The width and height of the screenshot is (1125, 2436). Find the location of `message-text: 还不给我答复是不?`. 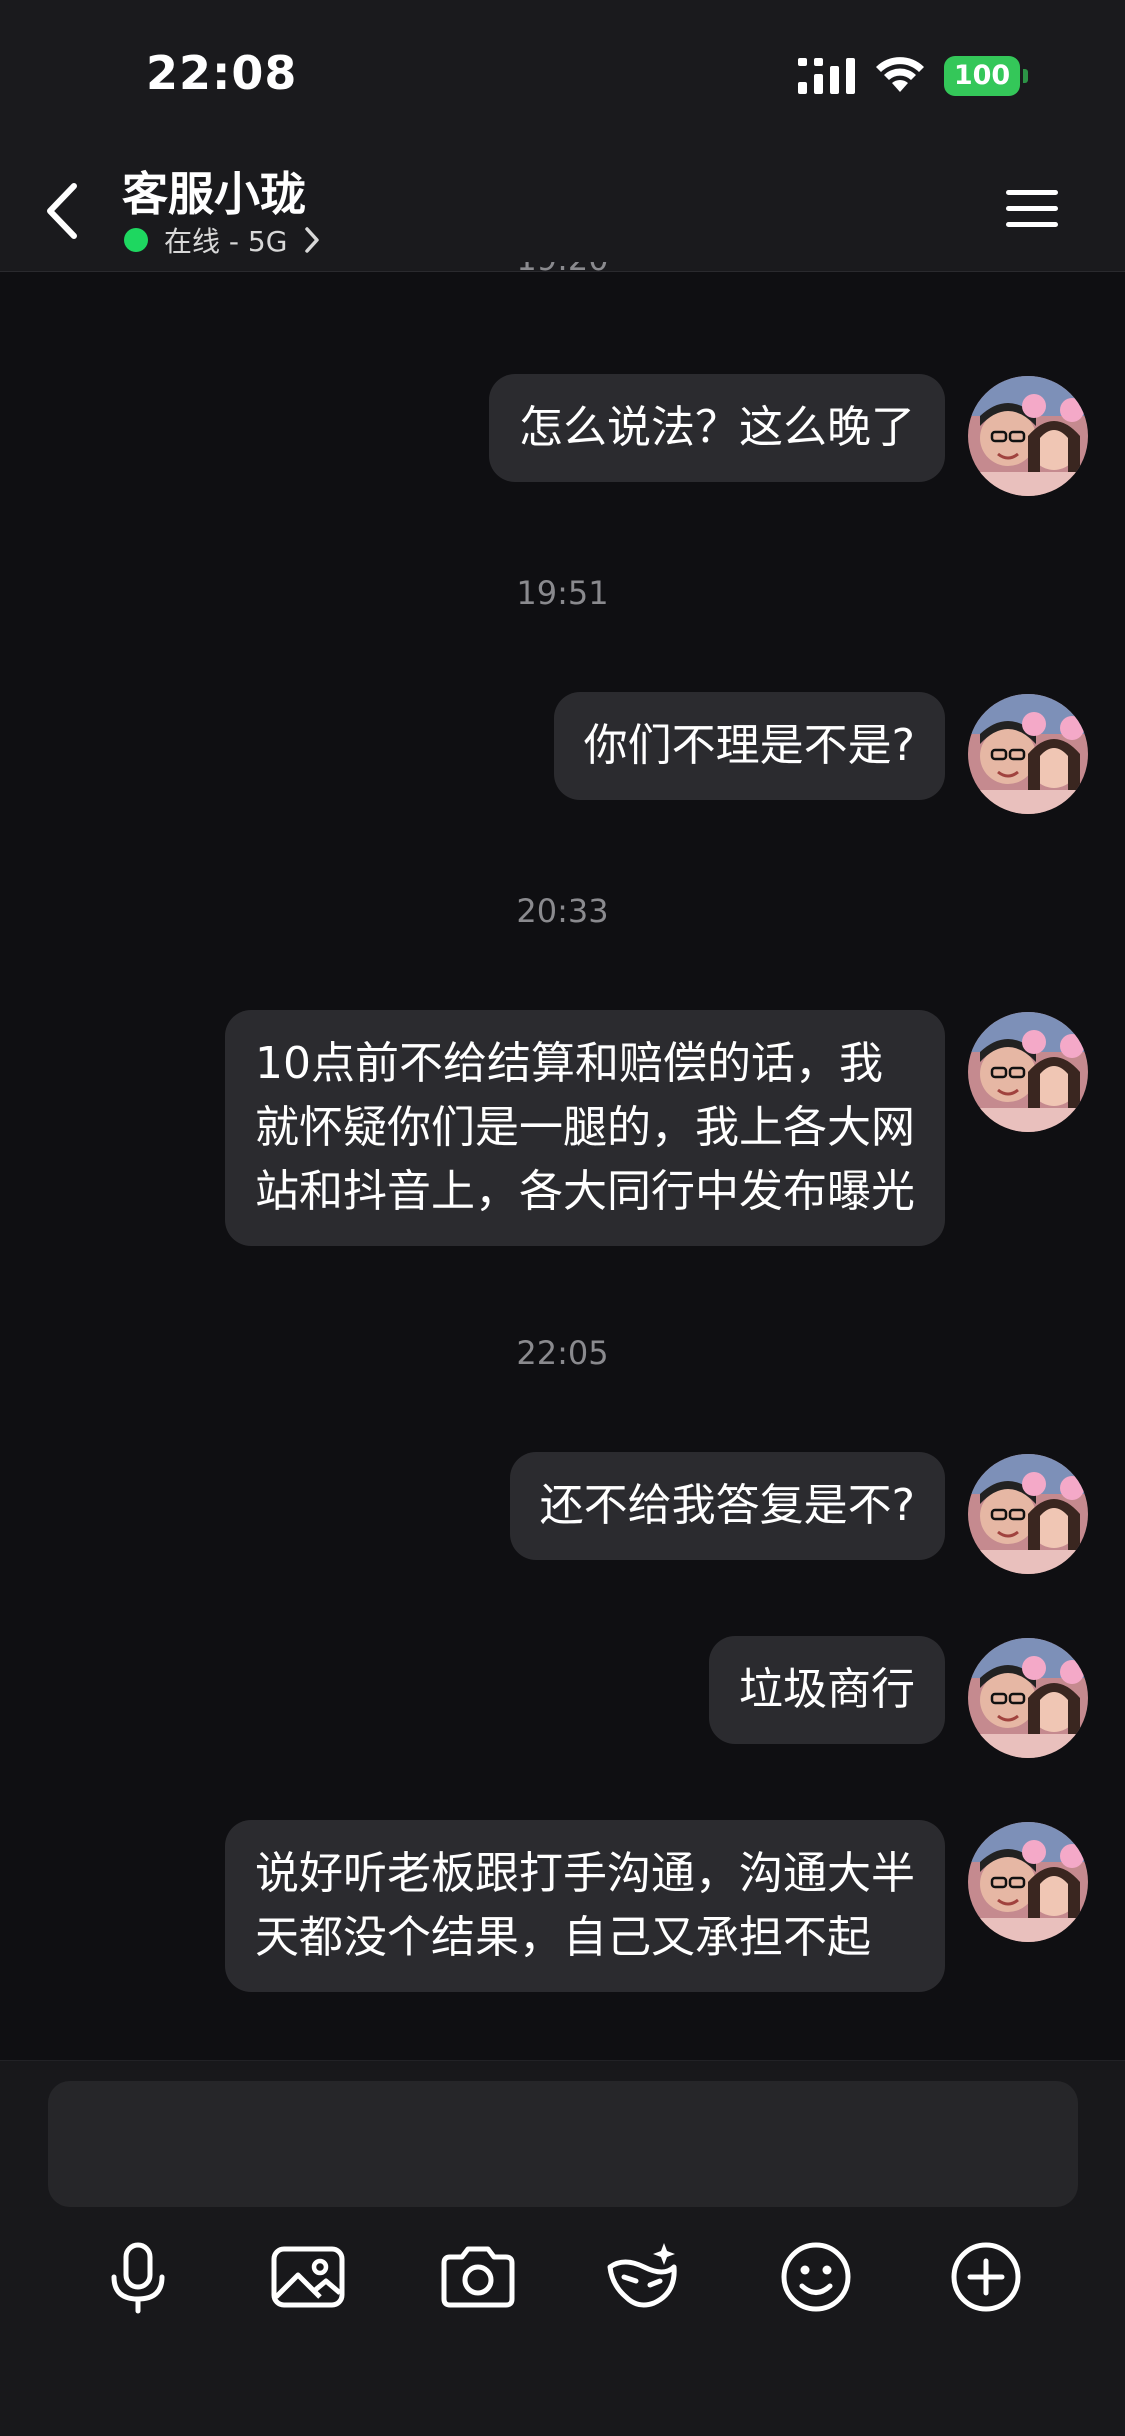

message-text: 还不给我答复是不? is located at coordinates (727, 1505).